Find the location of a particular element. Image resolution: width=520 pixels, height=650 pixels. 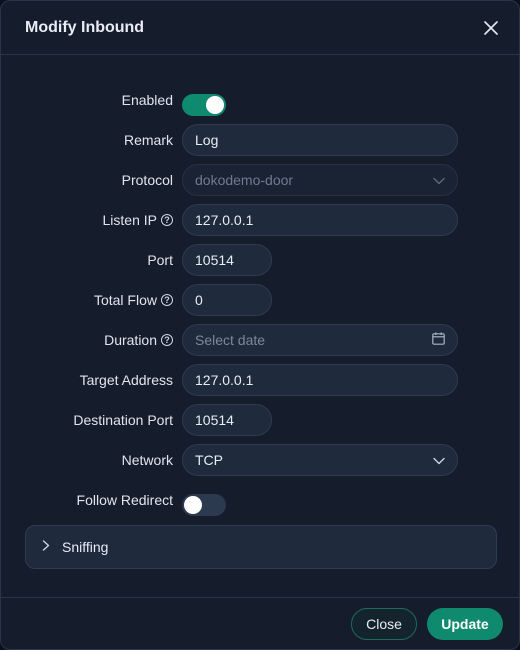

target-address-label: Target Address is located at coordinates (126, 380).